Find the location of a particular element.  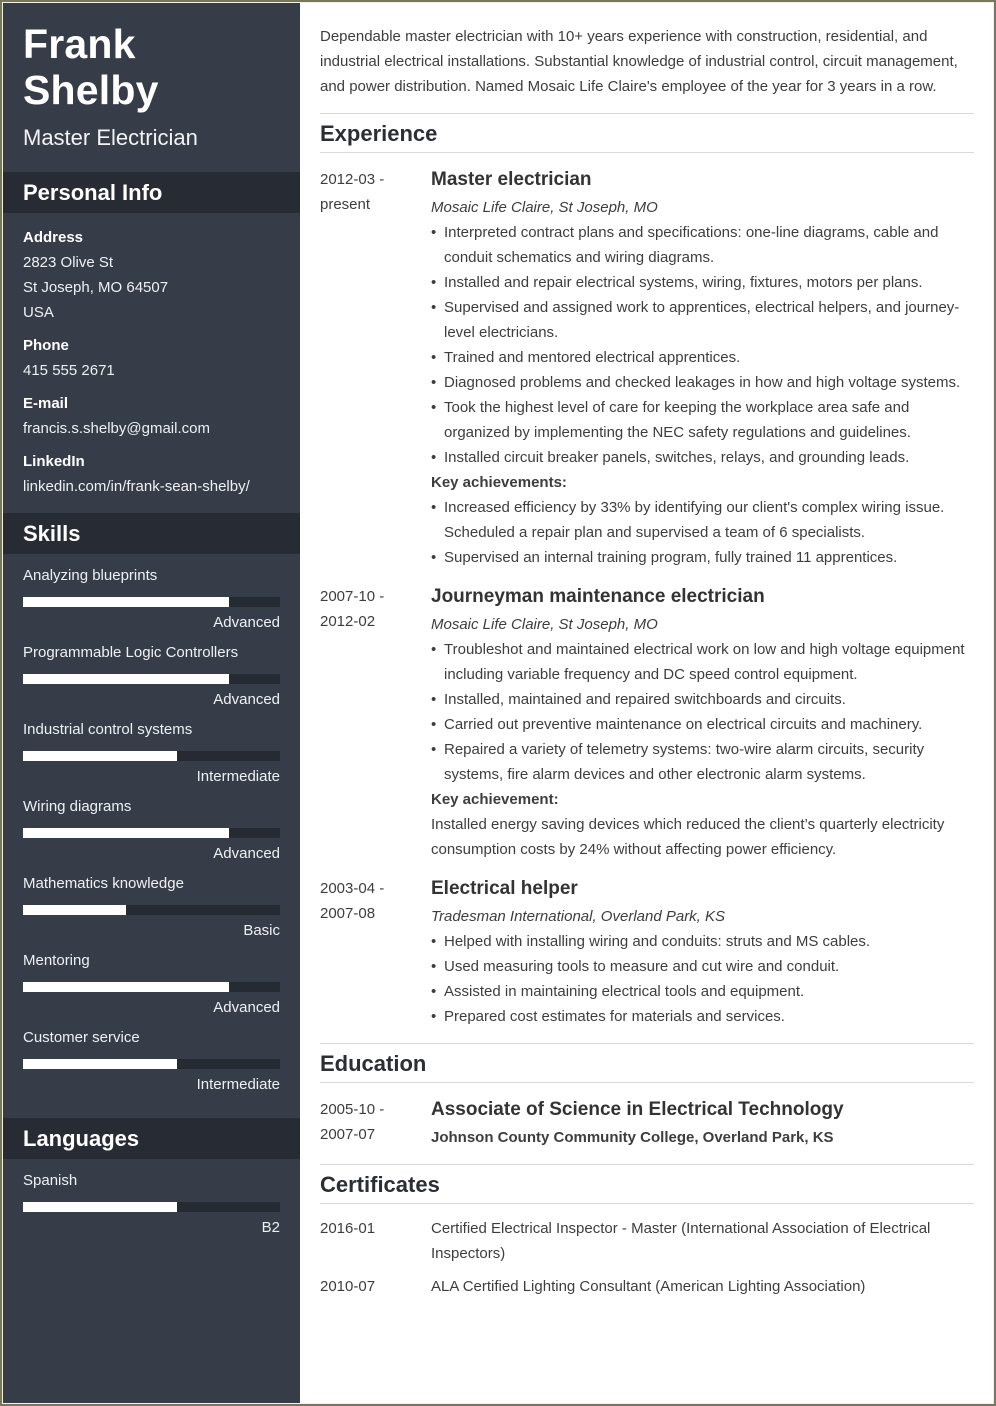

linkedin-link: linkedin.com/in/frank-sean-shelby/ is located at coordinates (151, 486).